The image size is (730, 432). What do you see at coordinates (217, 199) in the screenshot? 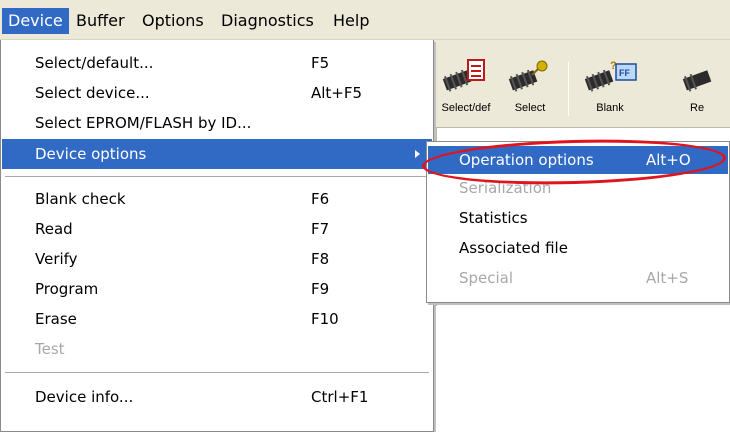
I see `menu-item-blank-check: Blank check F6` at bounding box center [217, 199].